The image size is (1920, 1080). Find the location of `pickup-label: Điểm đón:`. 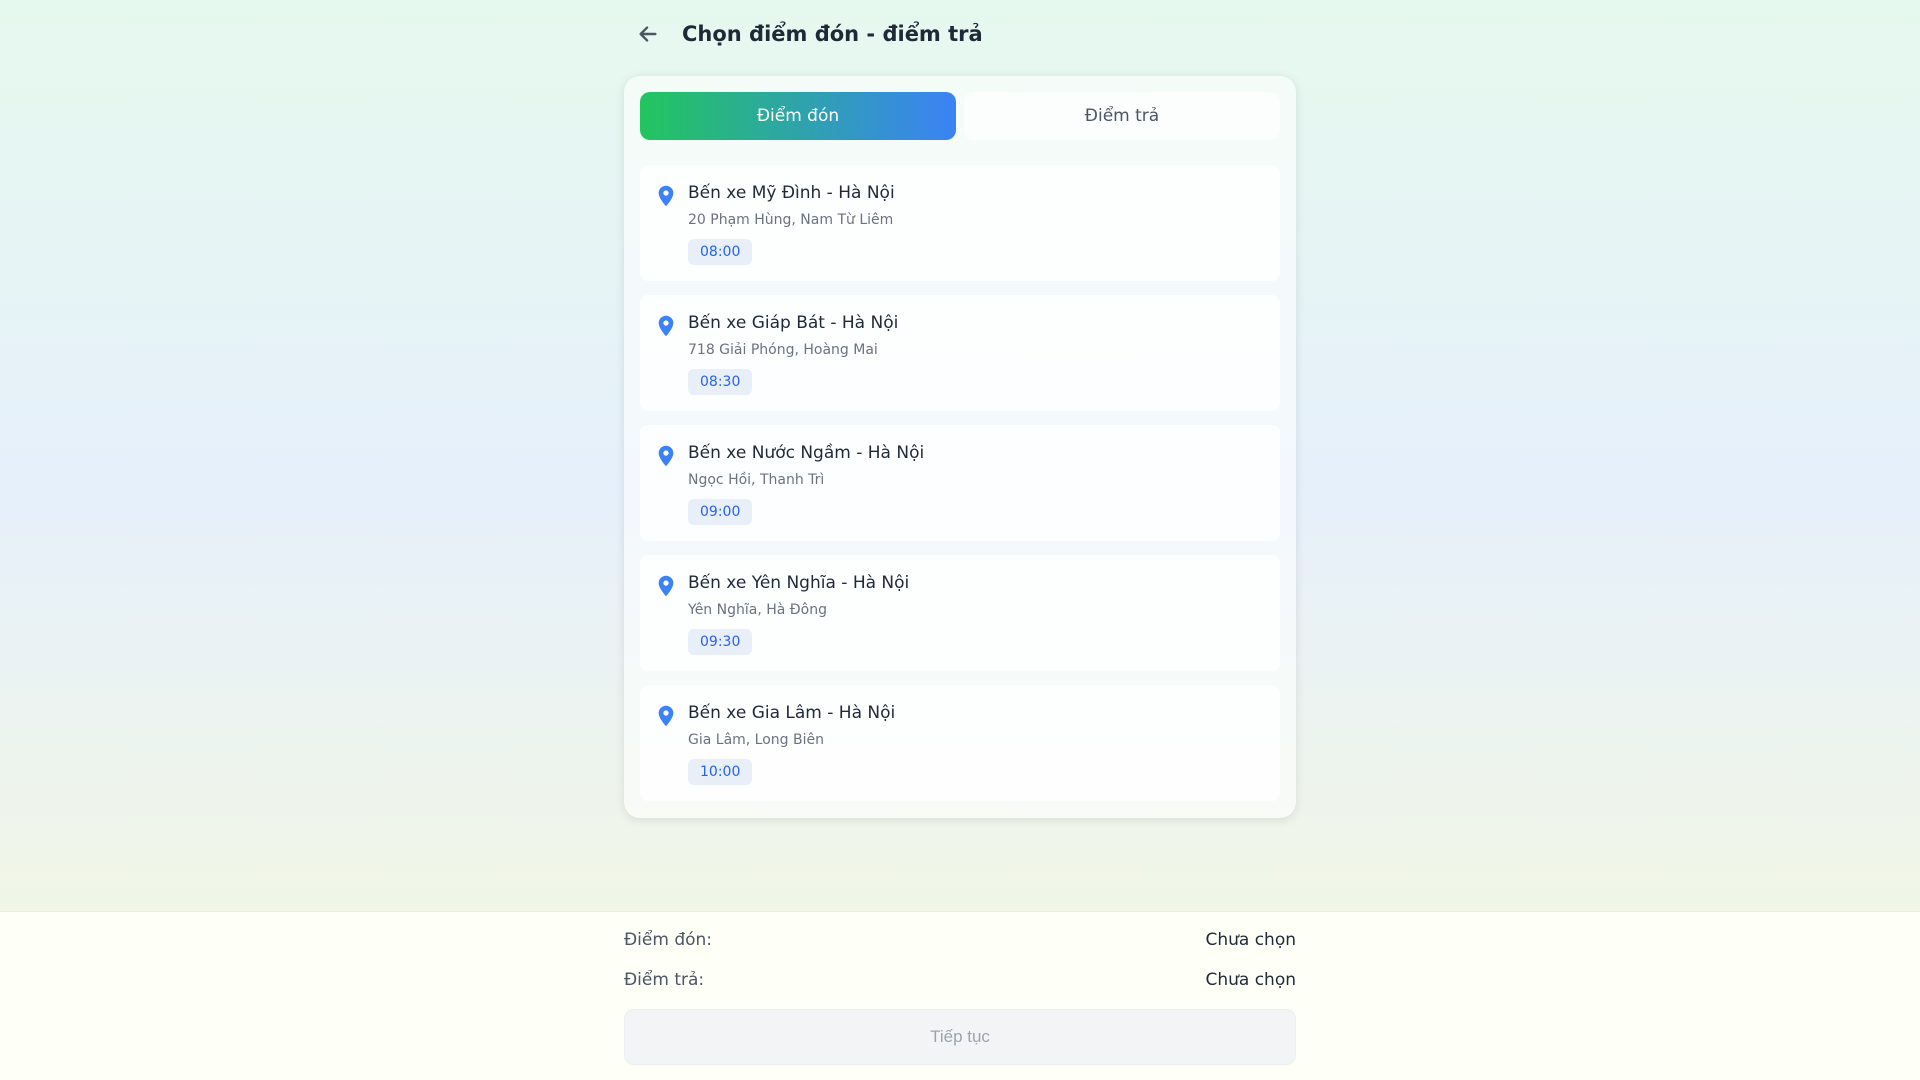

pickup-label: Điểm đón: is located at coordinates (668, 940).